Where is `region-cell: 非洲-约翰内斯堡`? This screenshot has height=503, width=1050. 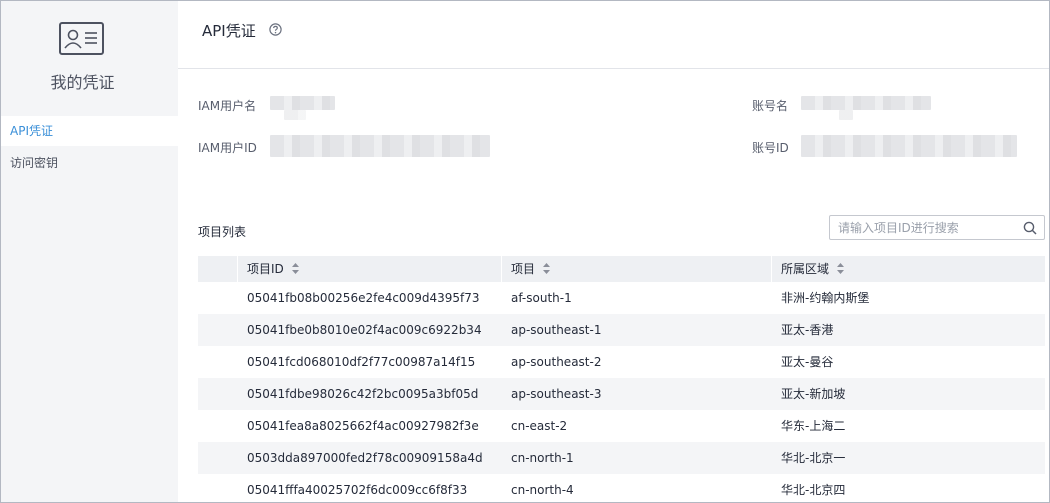 region-cell: 非洲-约翰内斯堡 is located at coordinates (825, 298).